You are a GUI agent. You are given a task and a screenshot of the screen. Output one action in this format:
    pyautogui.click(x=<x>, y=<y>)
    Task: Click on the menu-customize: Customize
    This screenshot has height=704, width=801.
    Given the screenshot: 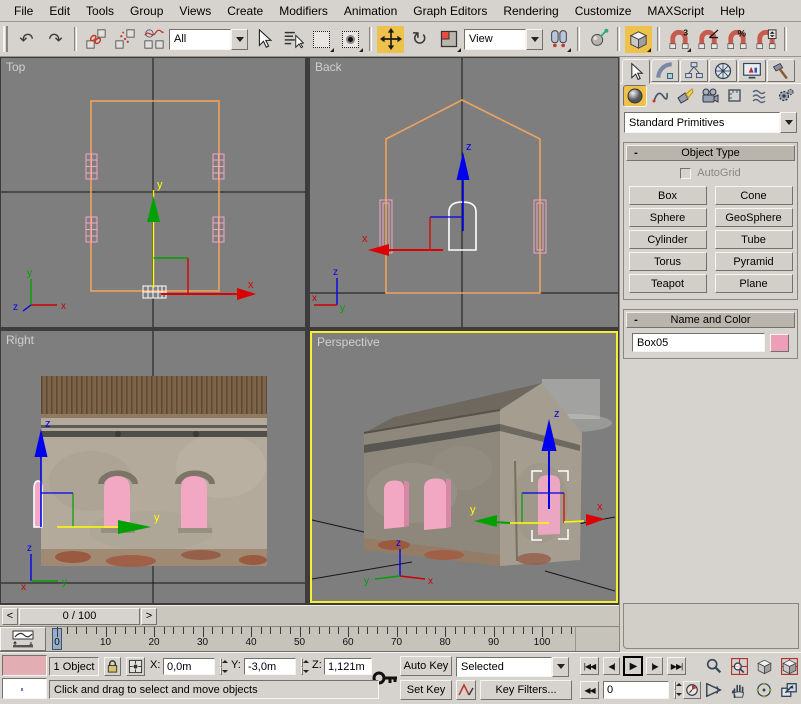 What is the action you would take?
    pyautogui.click(x=603, y=11)
    